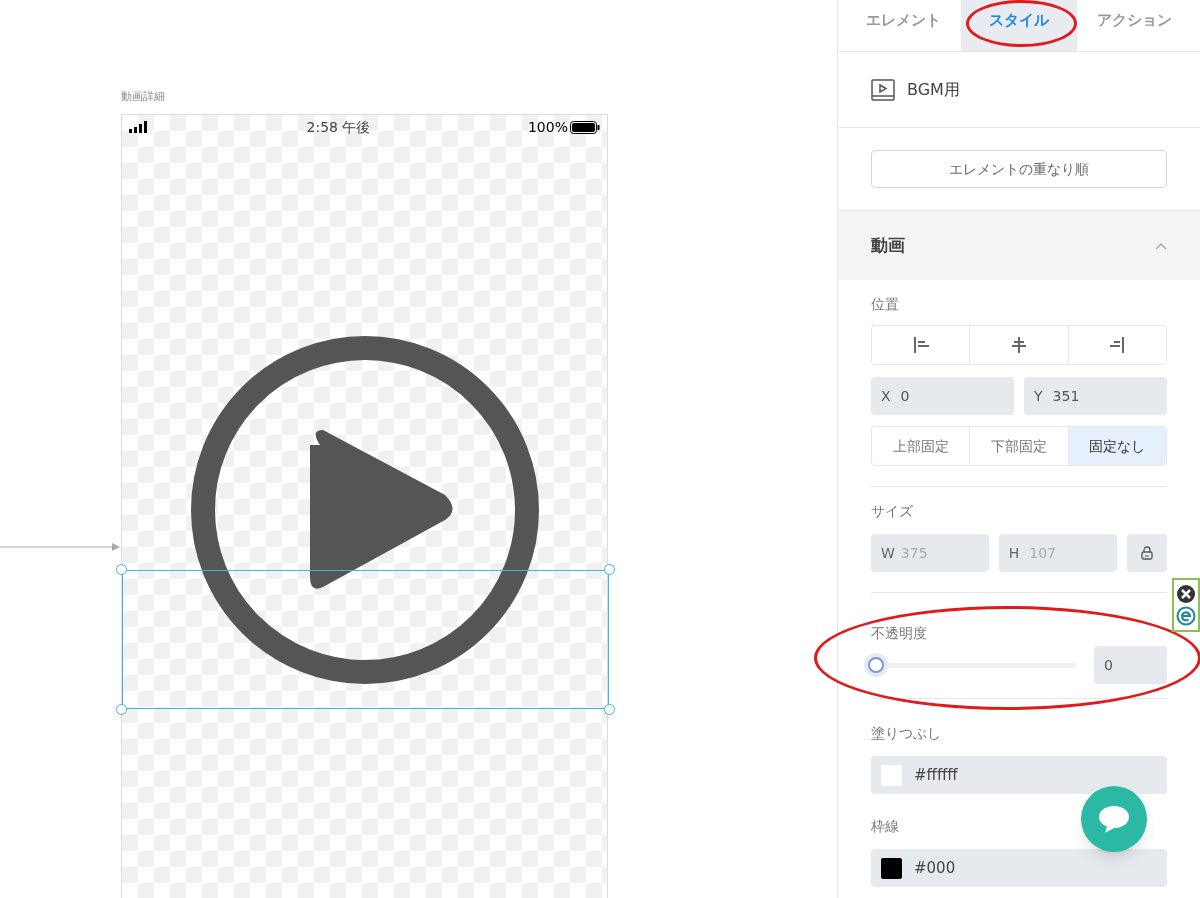 The height and width of the screenshot is (898, 1200). Describe the element at coordinates (899, 633) in the screenshot. I see `field-label: 不透明度` at that location.